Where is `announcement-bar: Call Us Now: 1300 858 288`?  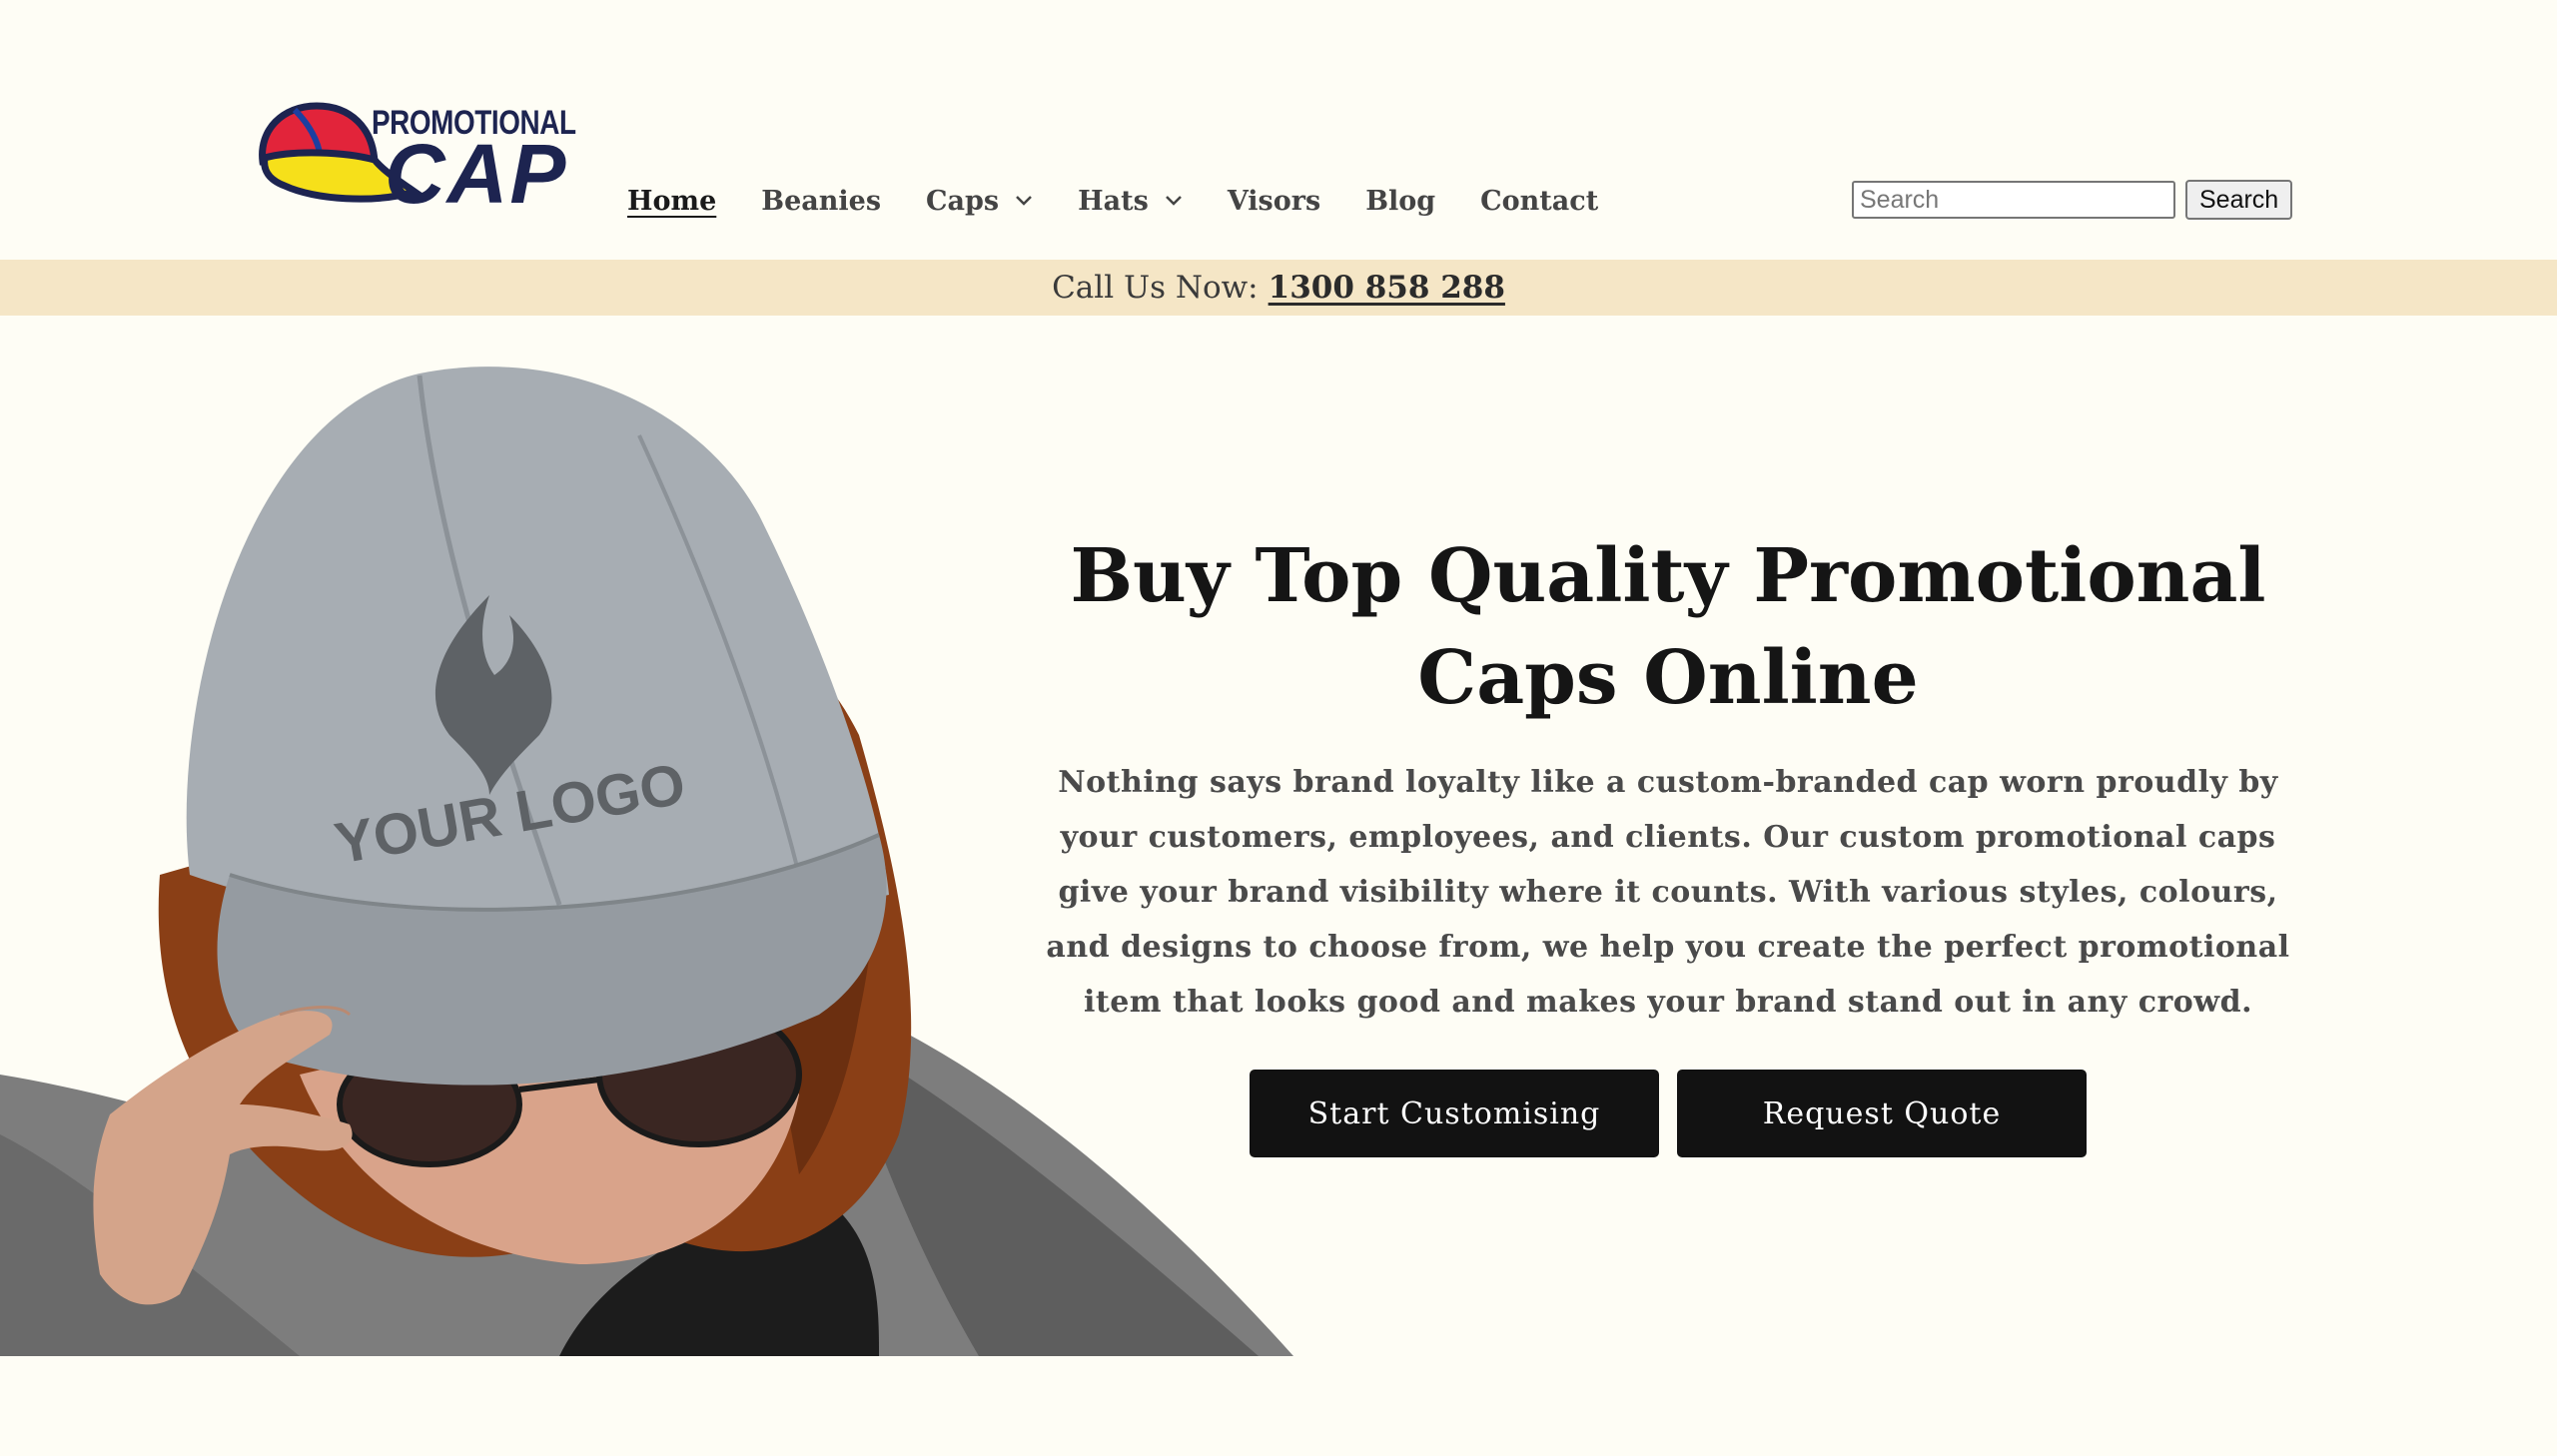
announcement-bar: Call Us Now: 1300 858 288 is located at coordinates (1278, 288).